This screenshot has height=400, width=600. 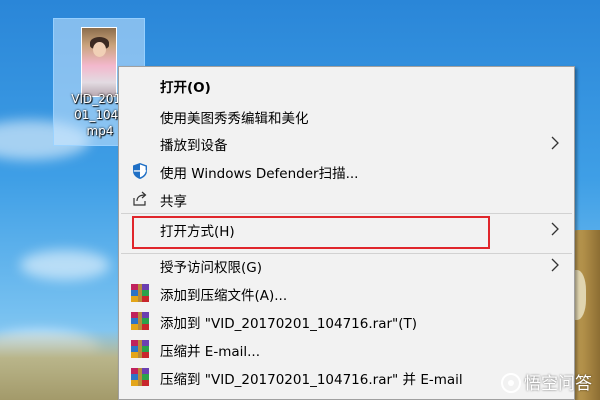 I want to click on menu-item-label: 播放到设备, so click(x=194, y=146).